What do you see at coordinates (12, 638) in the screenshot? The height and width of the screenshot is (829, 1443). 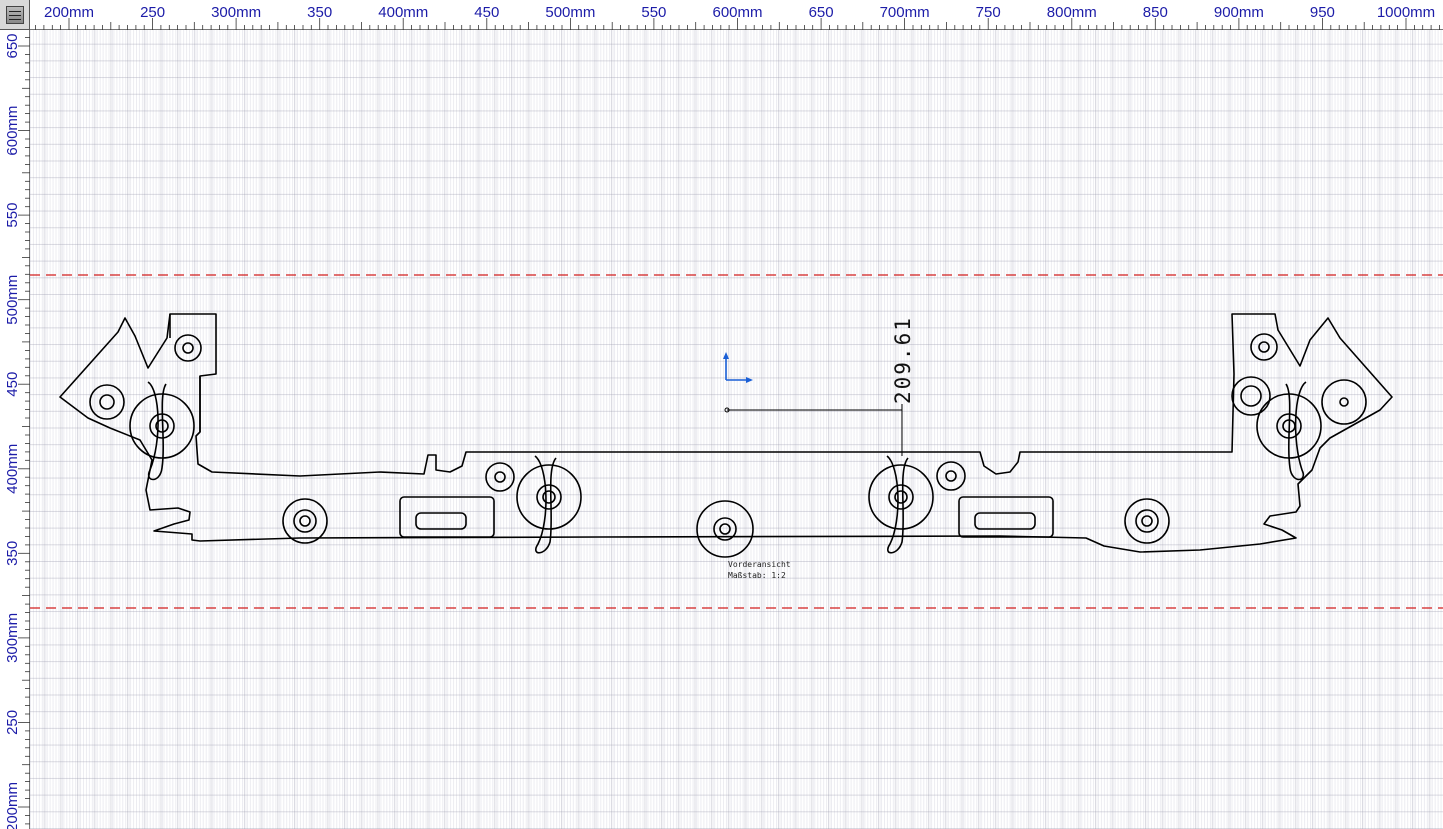 I see `ruler-vertical-label: 300mm` at bounding box center [12, 638].